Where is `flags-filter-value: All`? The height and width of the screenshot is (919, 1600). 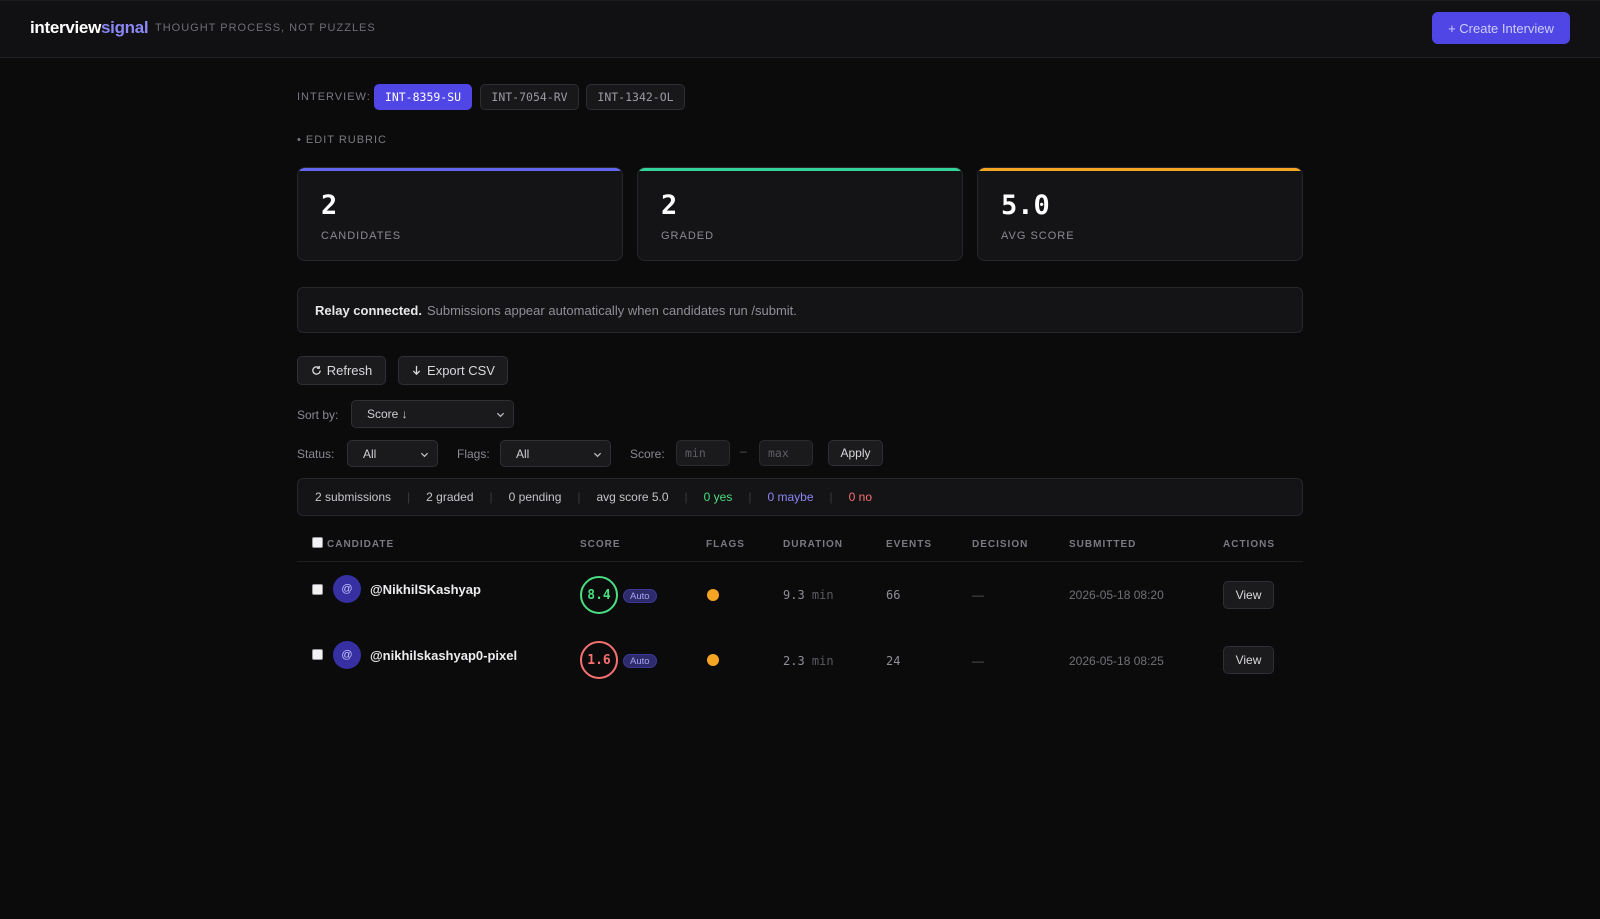 flags-filter-value: All is located at coordinates (523, 453).